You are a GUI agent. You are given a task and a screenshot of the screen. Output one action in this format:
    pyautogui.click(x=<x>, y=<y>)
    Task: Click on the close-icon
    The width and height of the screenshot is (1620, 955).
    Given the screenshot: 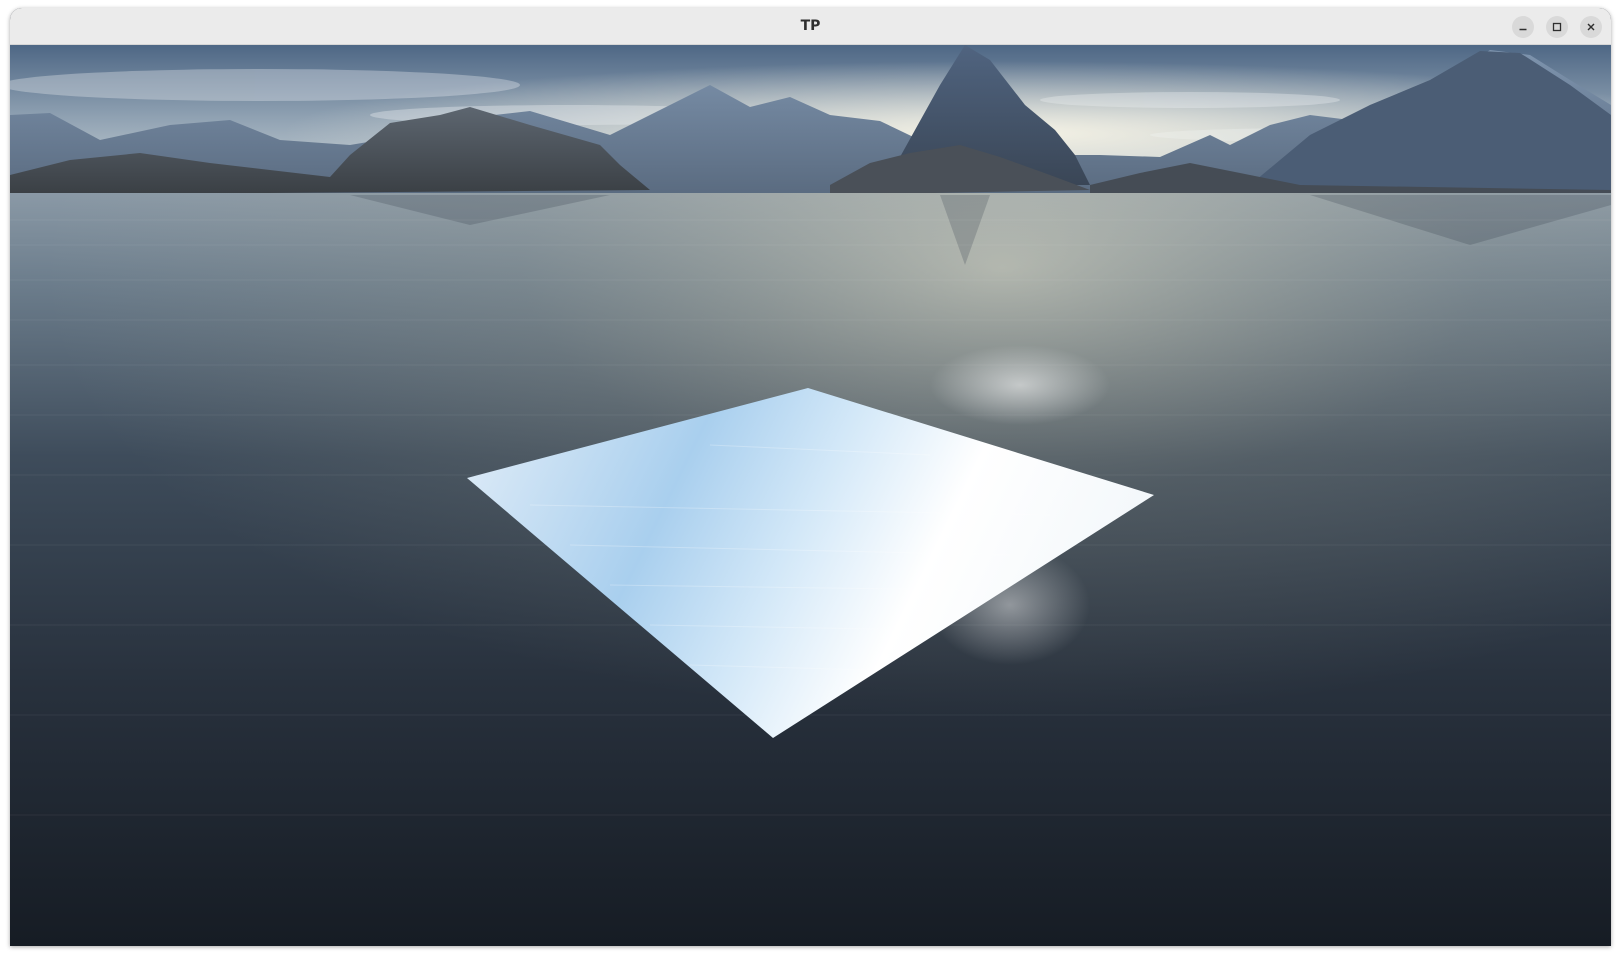 What is the action you would take?
    pyautogui.click(x=1591, y=27)
    